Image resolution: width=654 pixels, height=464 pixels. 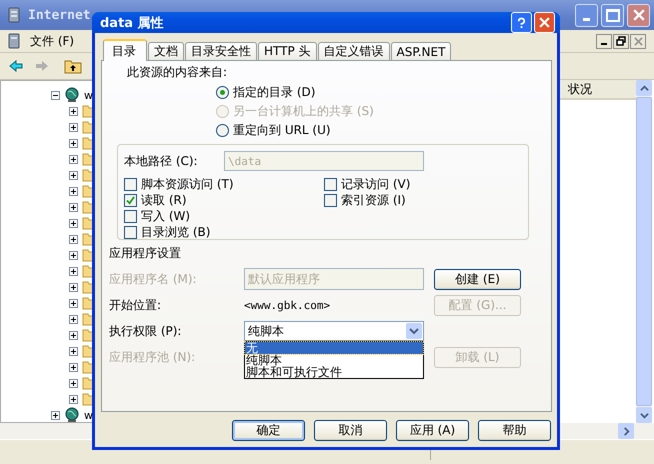 What do you see at coordinates (145, 253) in the screenshot?
I see `section-label: 应用程序设置` at bounding box center [145, 253].